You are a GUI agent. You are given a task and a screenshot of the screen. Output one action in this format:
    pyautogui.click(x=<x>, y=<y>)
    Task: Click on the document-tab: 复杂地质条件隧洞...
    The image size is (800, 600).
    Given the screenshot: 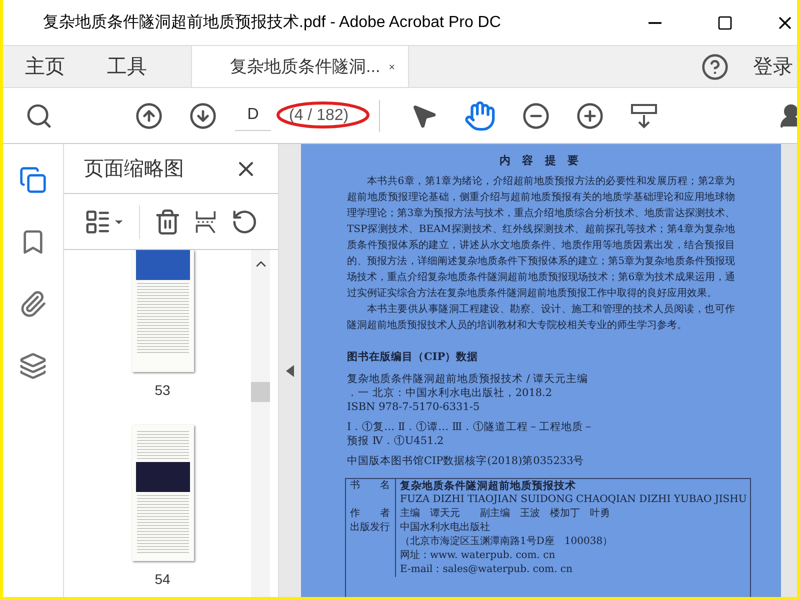 What is the action you would take?
    pyautogui.click(x=300, y=66)
    